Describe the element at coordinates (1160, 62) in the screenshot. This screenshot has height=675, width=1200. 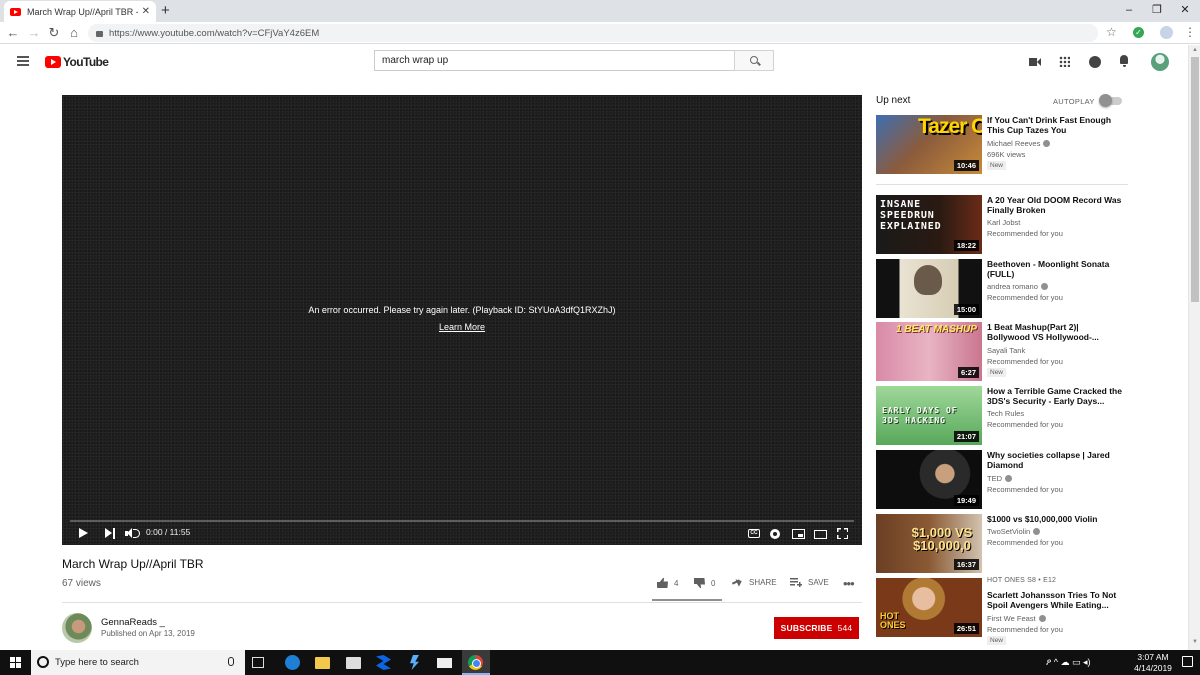
I see `account-avatar` at that location.